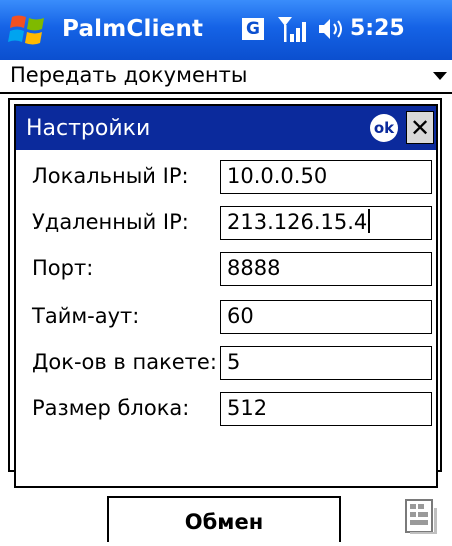  What do you see at coordinates (326, 317) in the screenshot?
I see `timeout-field: 60` at bounding box center [326, 317].